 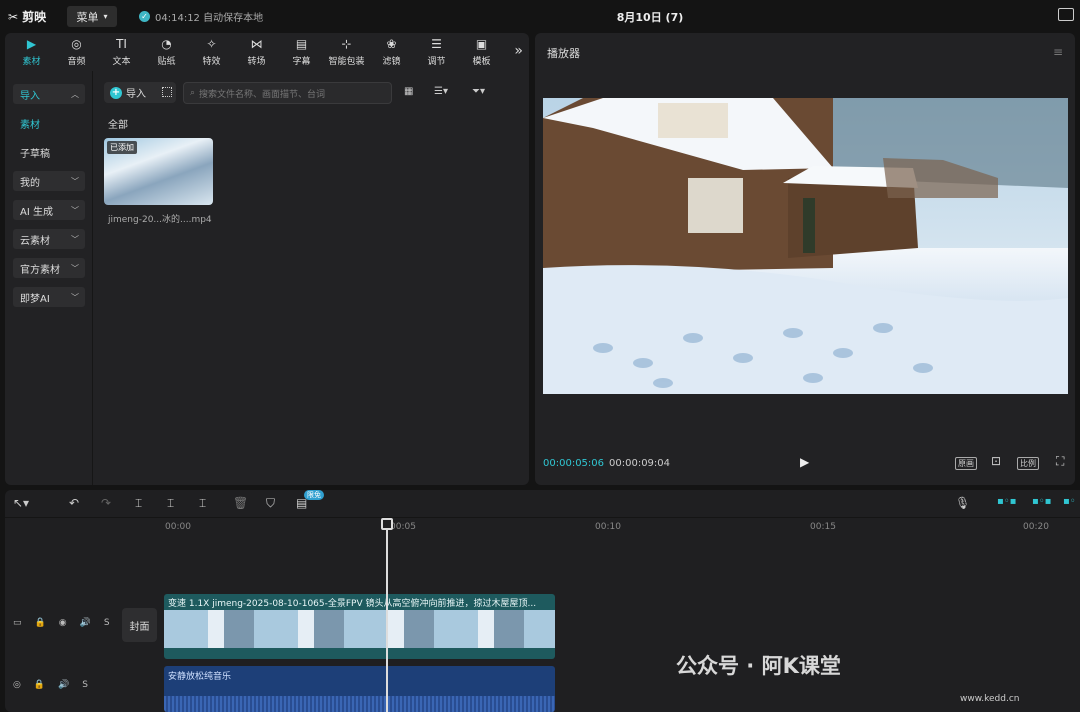 I want to click on eye-icon: ◉, so click(x=63, y=623).